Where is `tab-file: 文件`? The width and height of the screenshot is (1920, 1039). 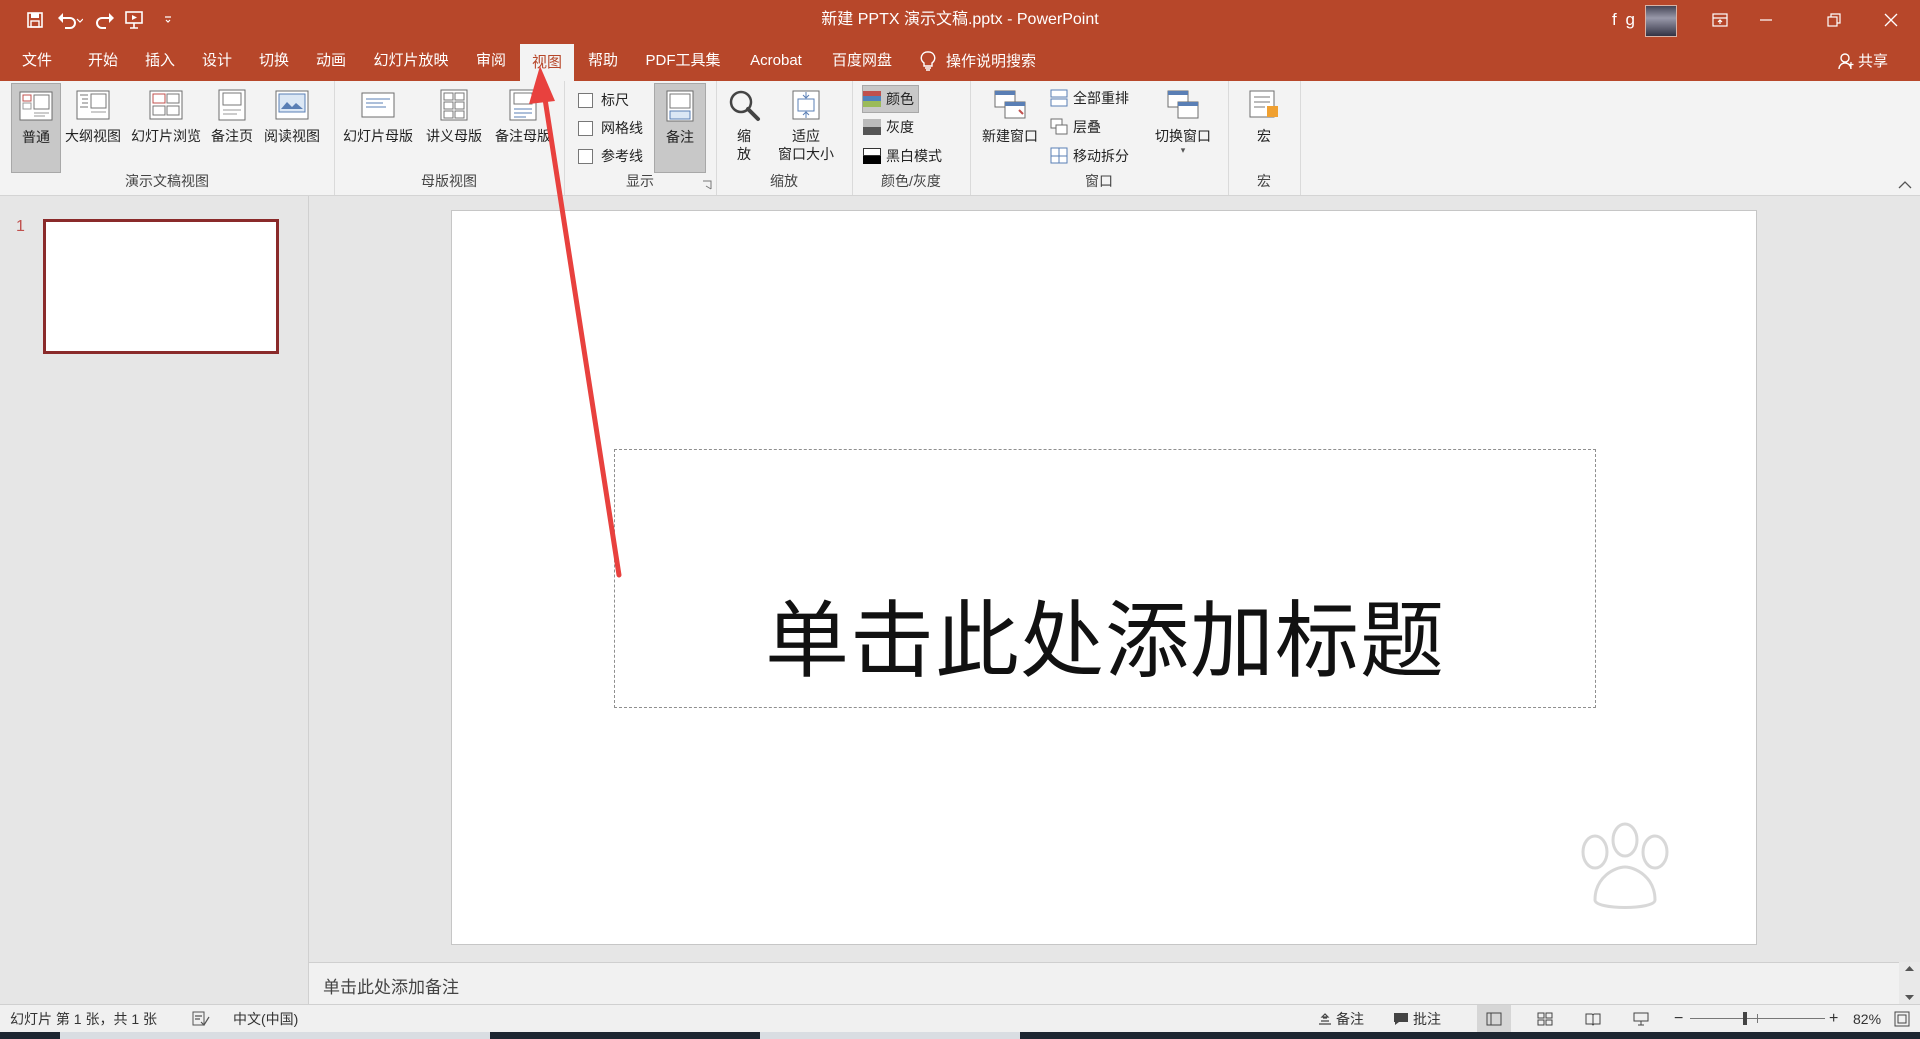
tab-file: 文件 is located at coordinates (37, 60).